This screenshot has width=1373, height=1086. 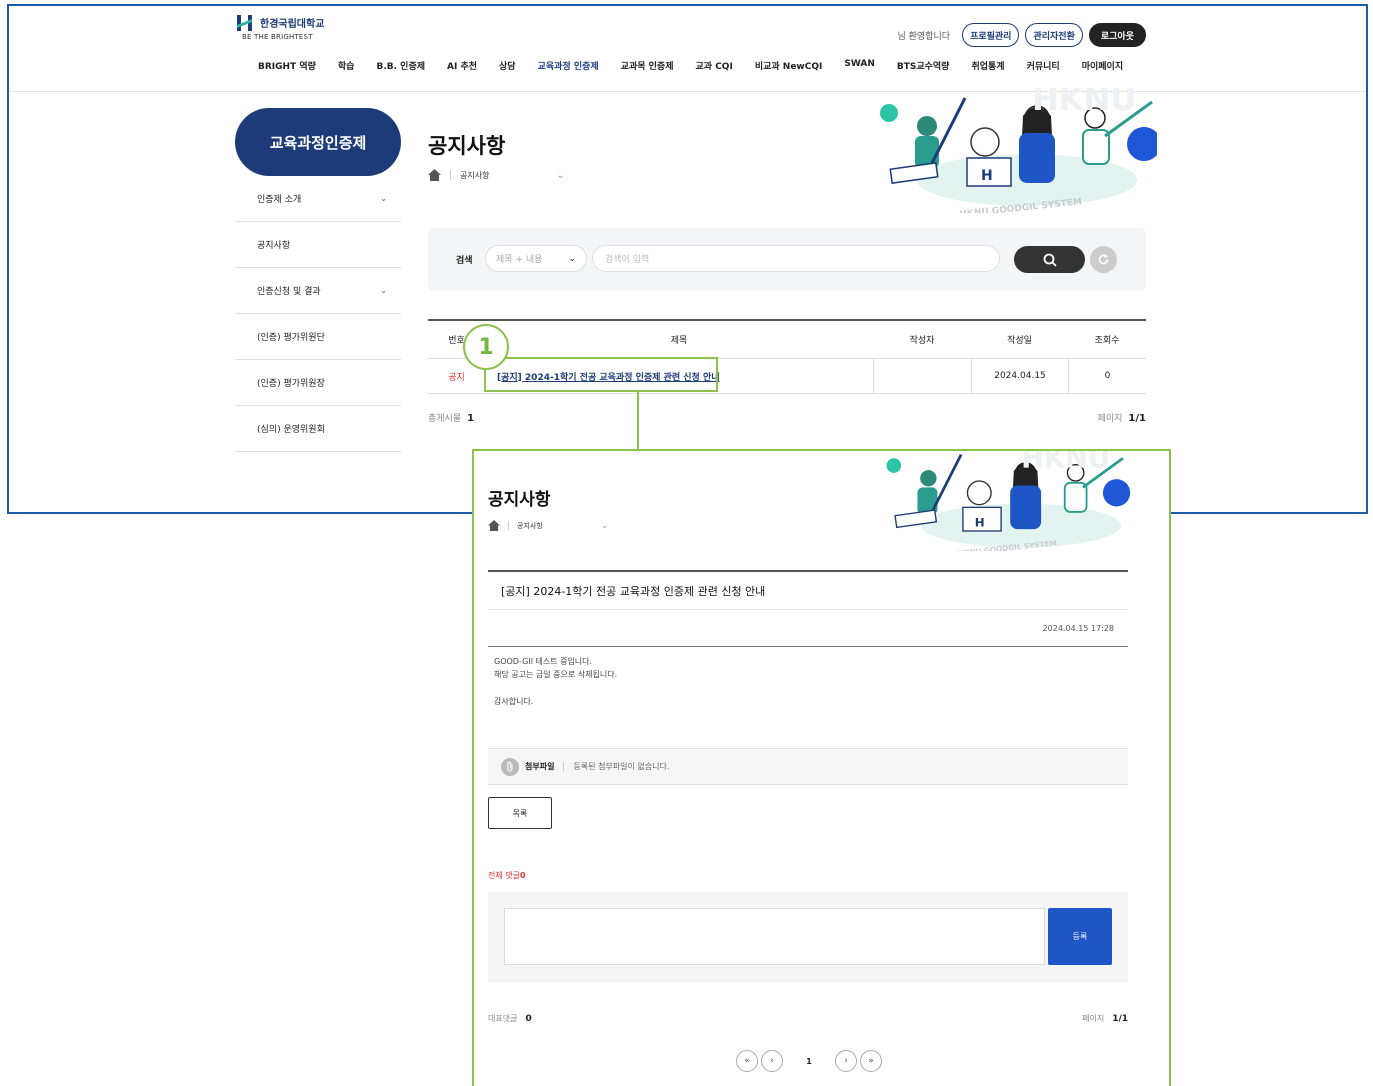 I want to click on attachment-empty-text: 등록된 첨부파일이 없습니다., so click(x=621, y=766).